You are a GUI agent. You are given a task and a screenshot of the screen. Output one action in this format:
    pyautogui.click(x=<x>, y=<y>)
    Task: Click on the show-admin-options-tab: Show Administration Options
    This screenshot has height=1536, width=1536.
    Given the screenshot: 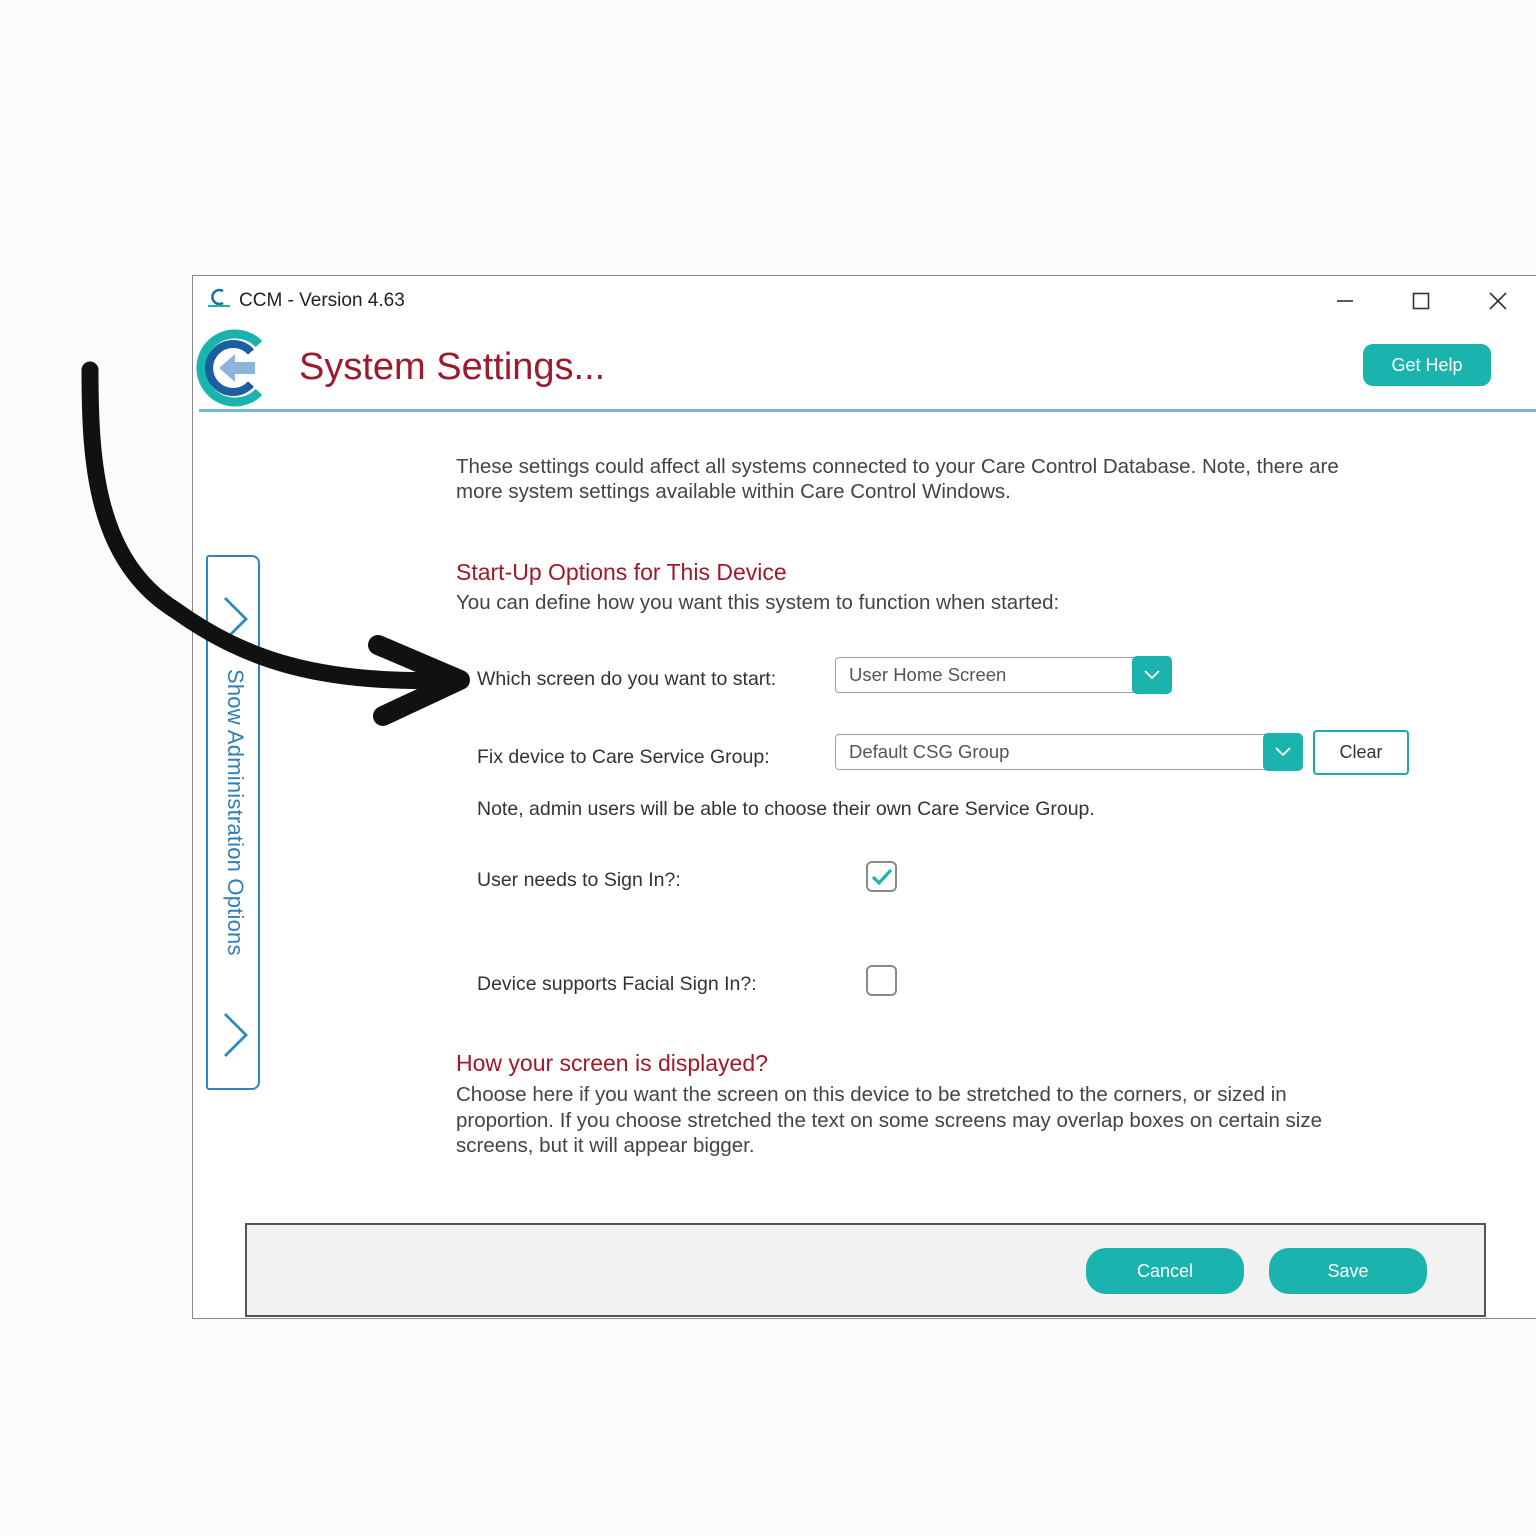 What is the action you would take?
    pyautogui.click(x=233, y=822)
    